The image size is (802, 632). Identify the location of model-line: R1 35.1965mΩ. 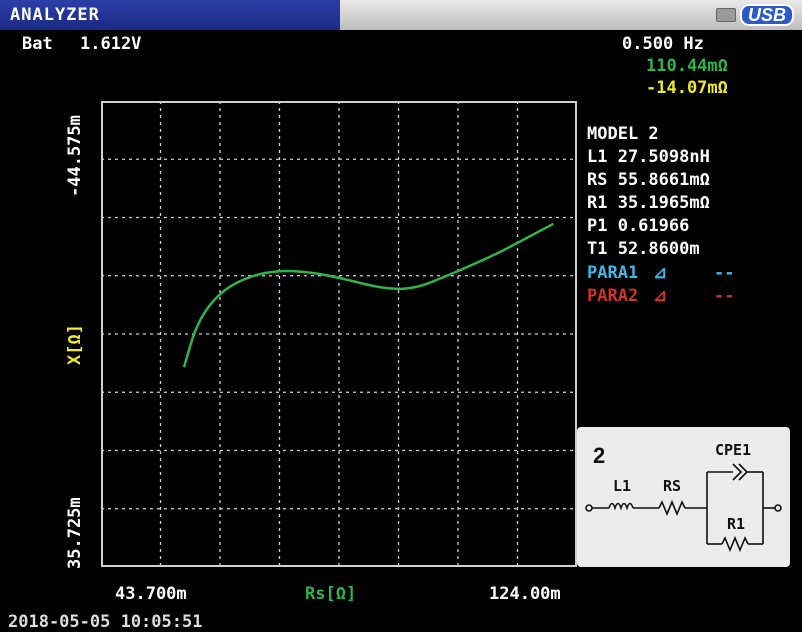
(648, 203).